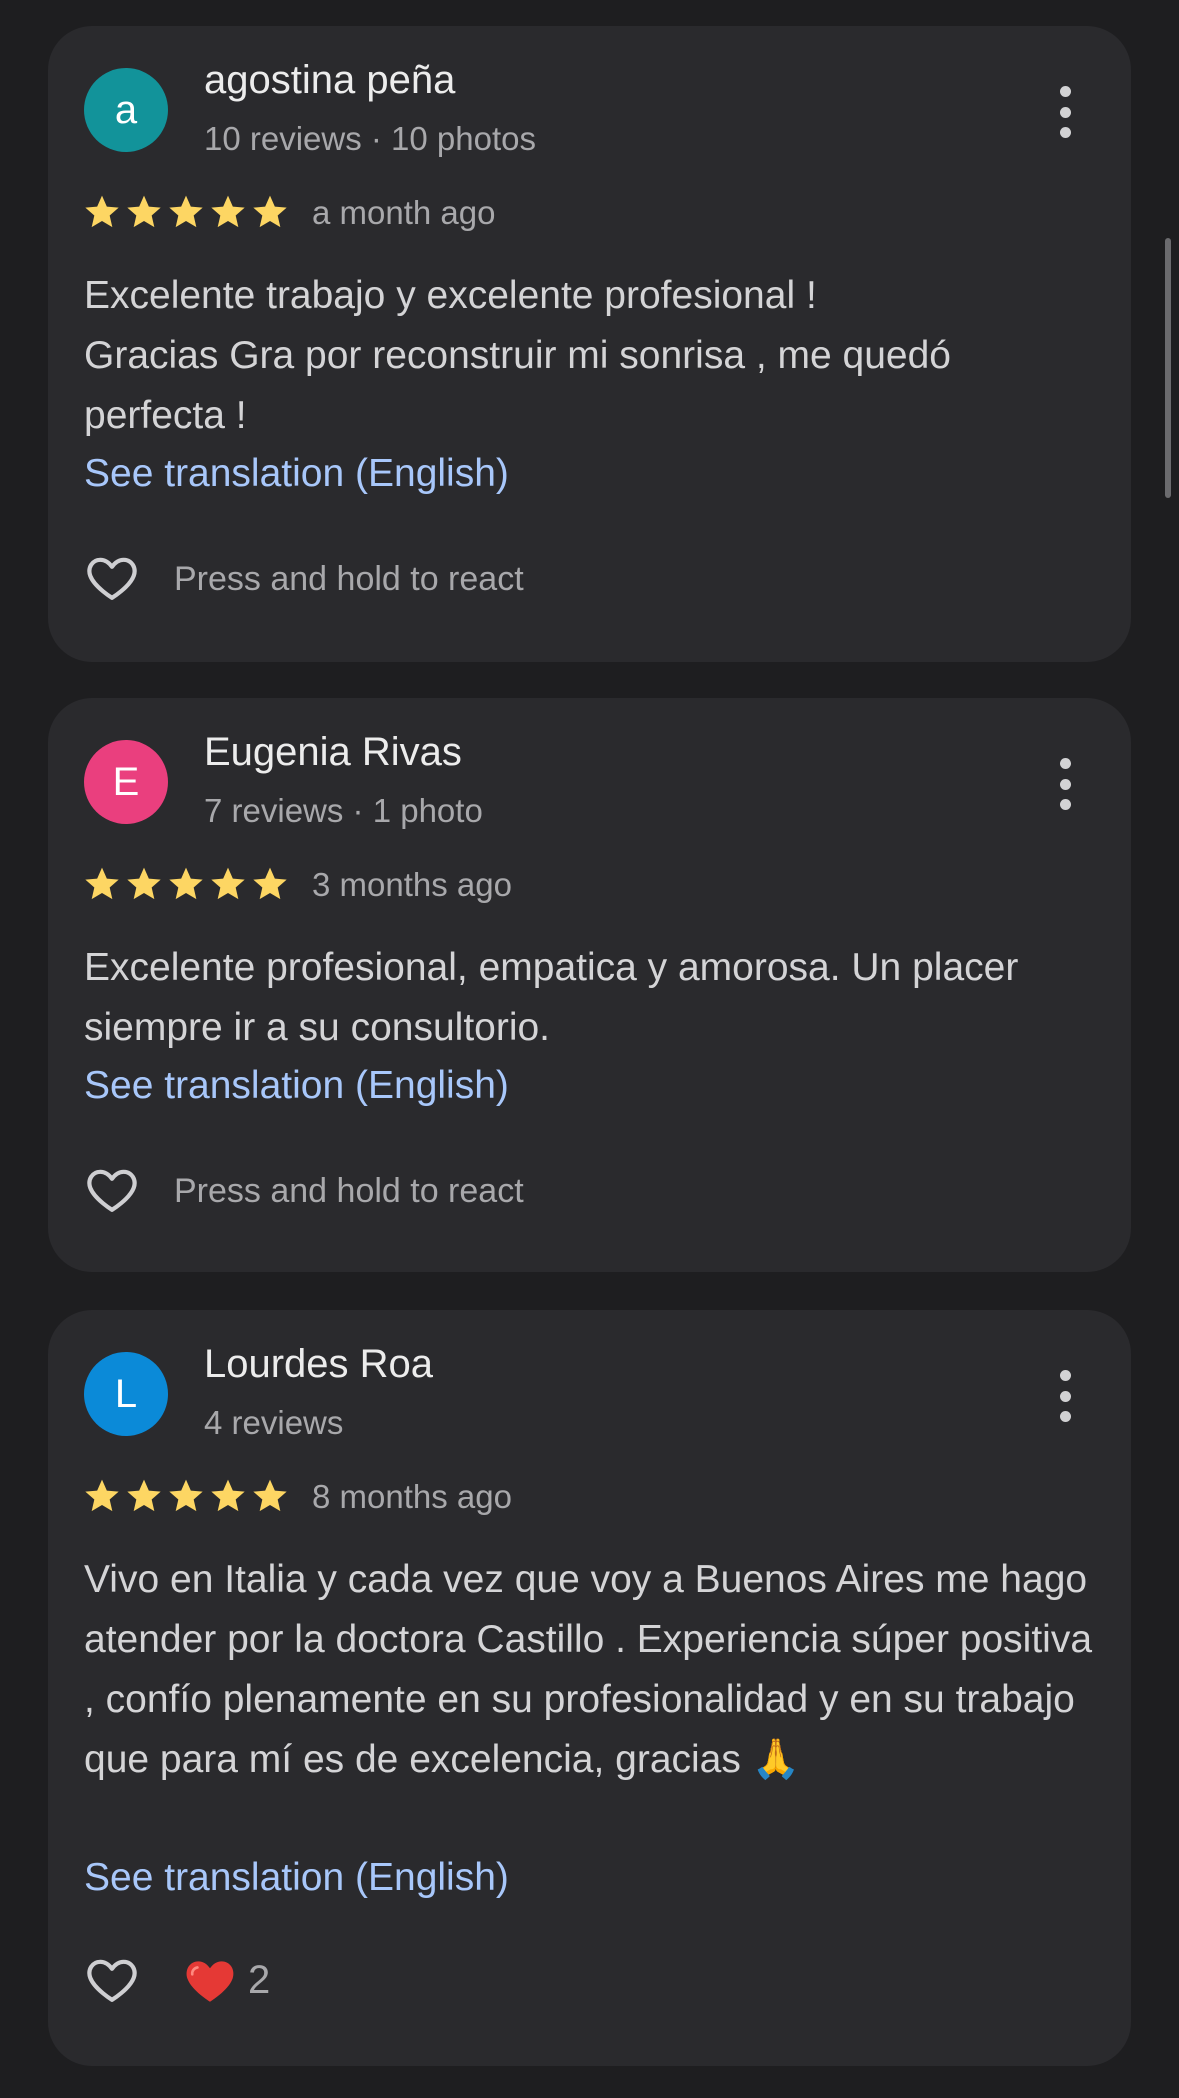 This screenshot has width=1179, height=2098. Describe the element at coordinates (318, 1364) in the screenshot. I see `reviewer-name: Lourdes Roa` at that location.